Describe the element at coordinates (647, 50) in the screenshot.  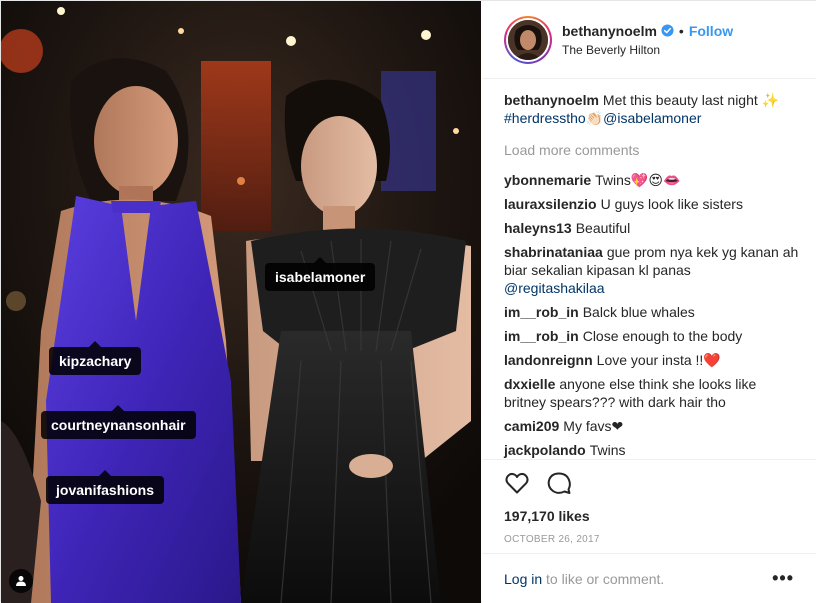
I see `location-link: The Beverly Hilton` at that location.